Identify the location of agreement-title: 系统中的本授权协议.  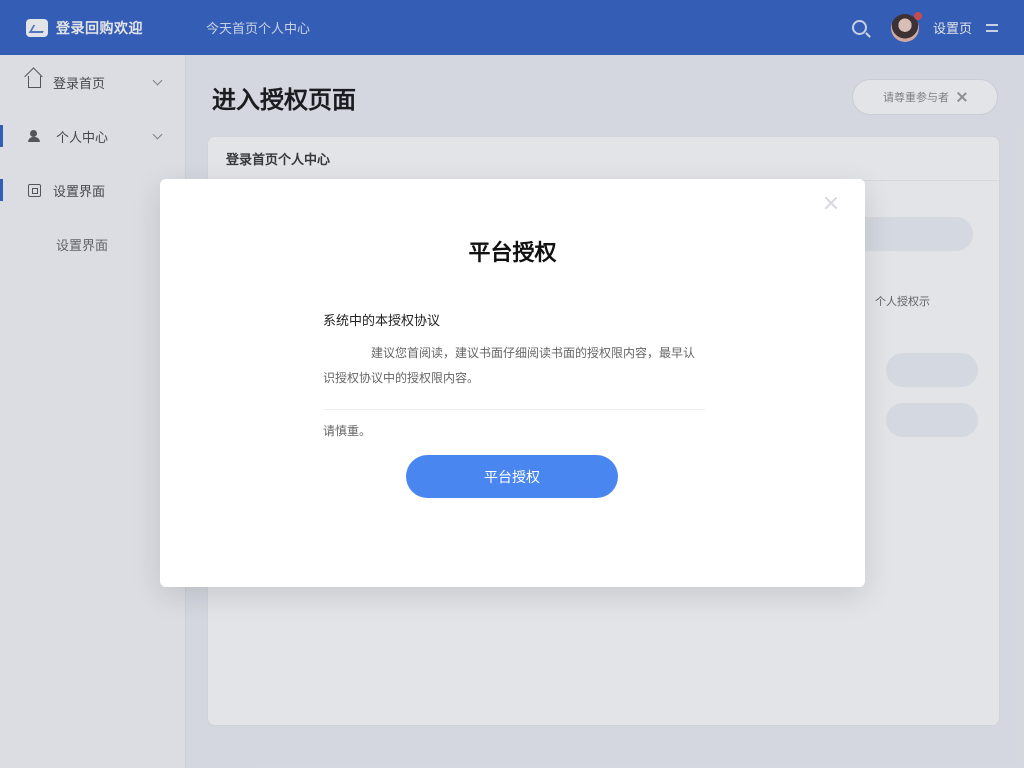
(382, 321).